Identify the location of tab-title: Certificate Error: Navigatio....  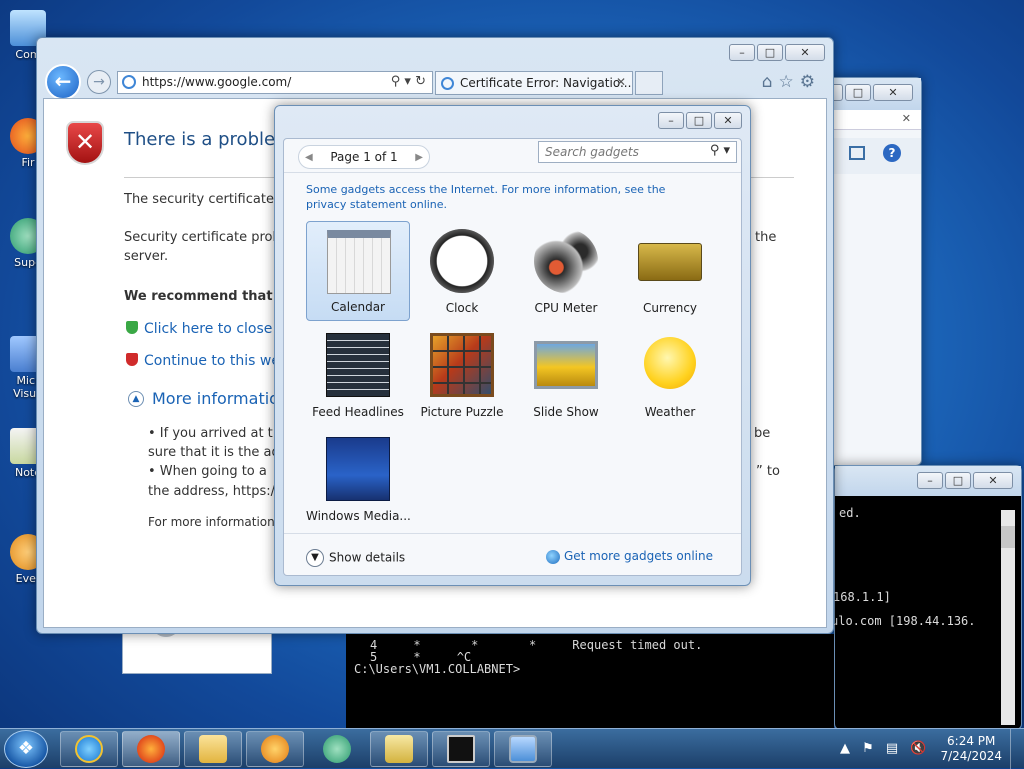
(546, 83).